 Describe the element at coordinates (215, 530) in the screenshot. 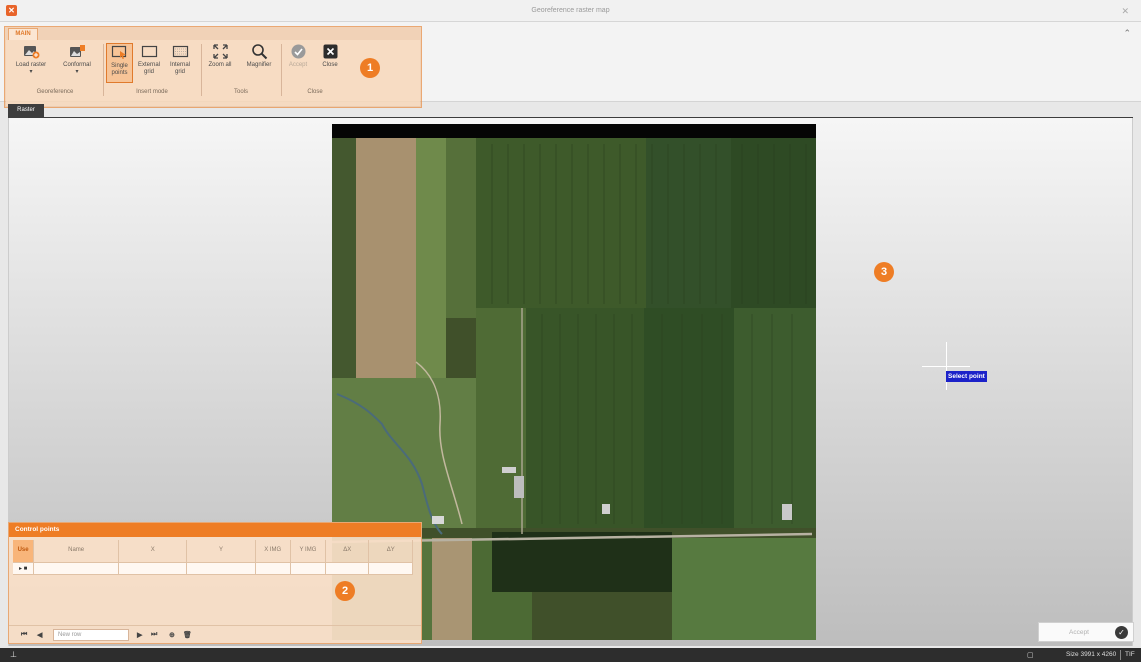

I see `control-points-title: Control points` at that location.